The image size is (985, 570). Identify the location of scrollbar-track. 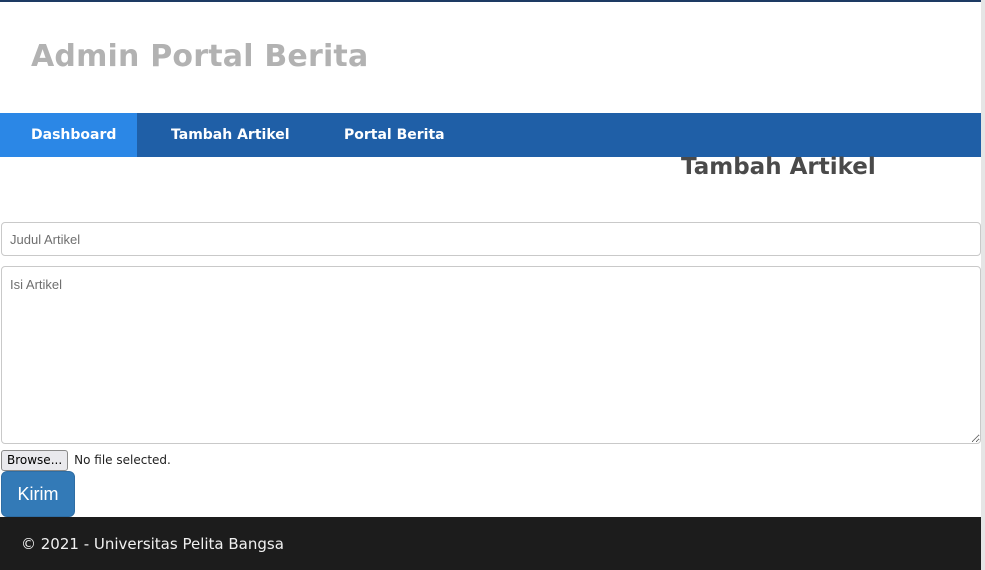
(983, 285).